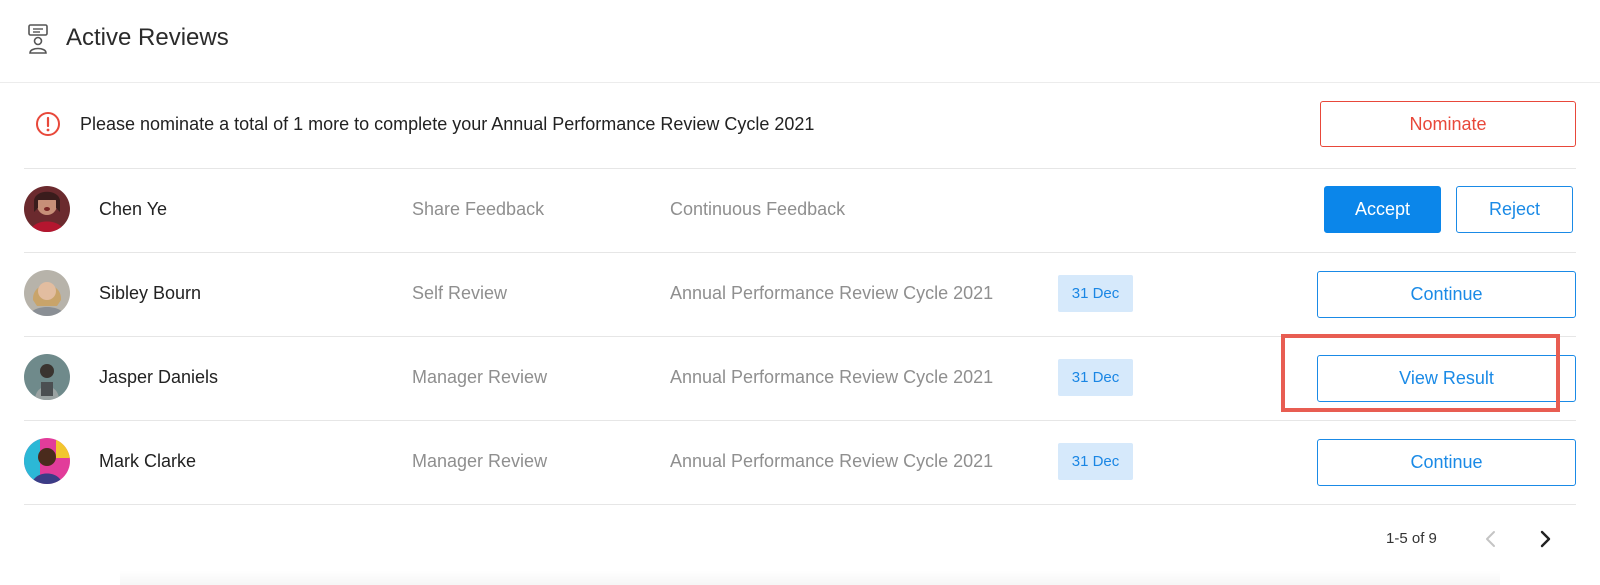 Image resolution: width=1600 pixels, height=585 pixels. Describe the element at coordinates (478, 209) in the screenshot. I see `review-type: Share Feedback` at that location.